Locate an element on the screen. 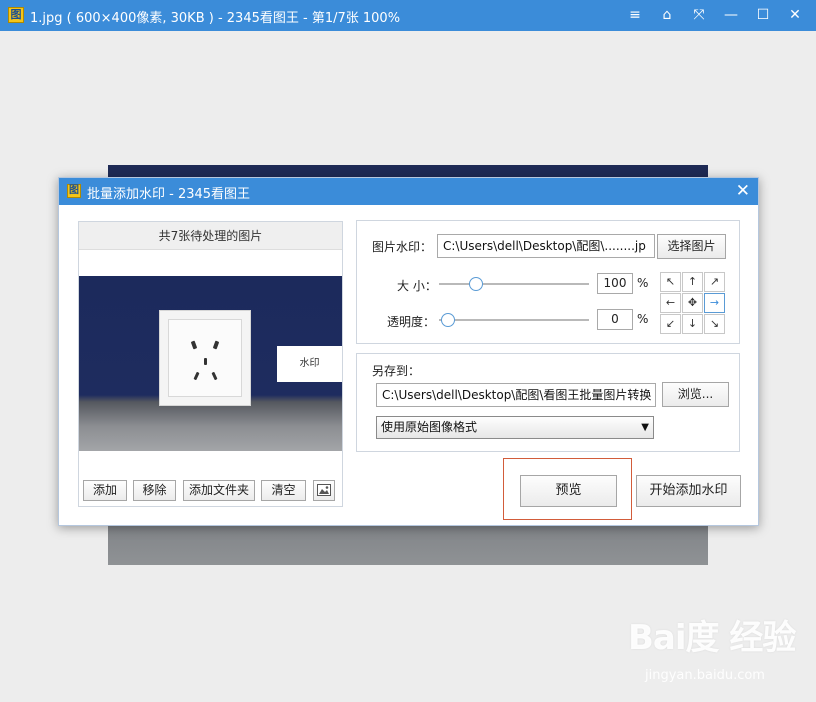 This screenshot has width=816, height=702. position-bottom-right: ↘ is located at coordinates (714, 324).